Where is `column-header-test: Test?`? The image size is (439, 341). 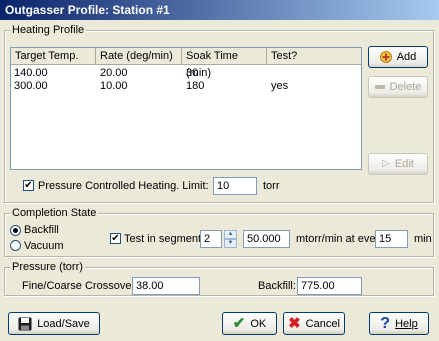
column-header-test: Test? is located at coordinates (314, 56).